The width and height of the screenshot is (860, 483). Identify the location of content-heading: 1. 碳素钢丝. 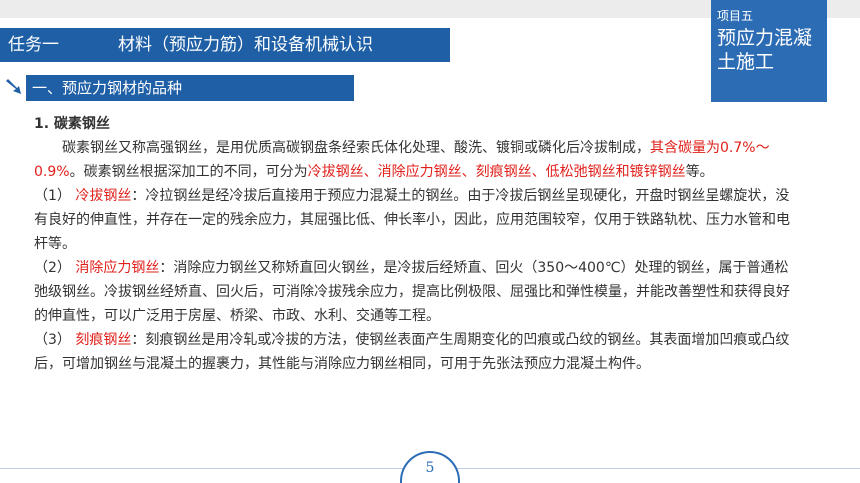
(72, 124).